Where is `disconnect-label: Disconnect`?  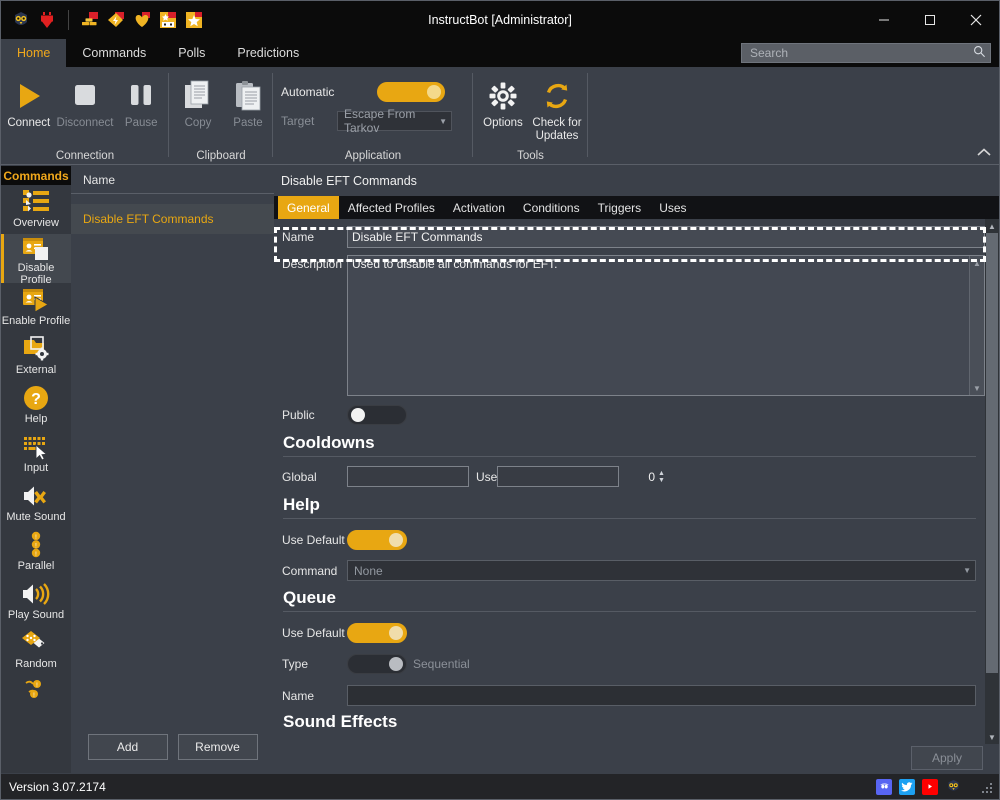
disconnect-label: Disconnect is located at coordinates (85, 123).